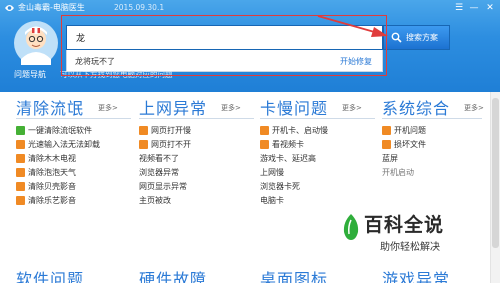 The height and width of the screenshot is (283, 500). I want to click on column-title: 清除流氓, so click(50, 107).